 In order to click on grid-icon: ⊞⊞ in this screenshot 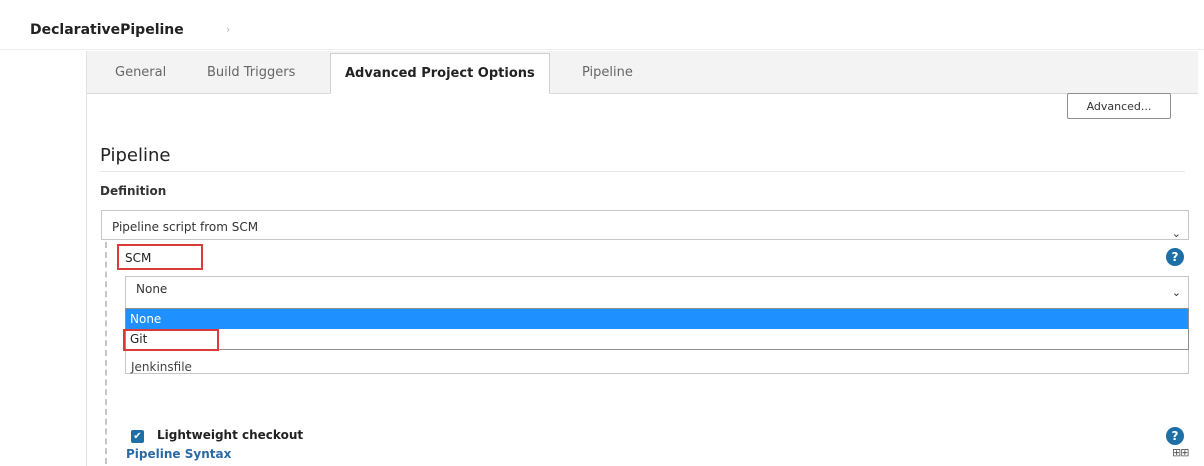, I will do `click(1180, 452)`.